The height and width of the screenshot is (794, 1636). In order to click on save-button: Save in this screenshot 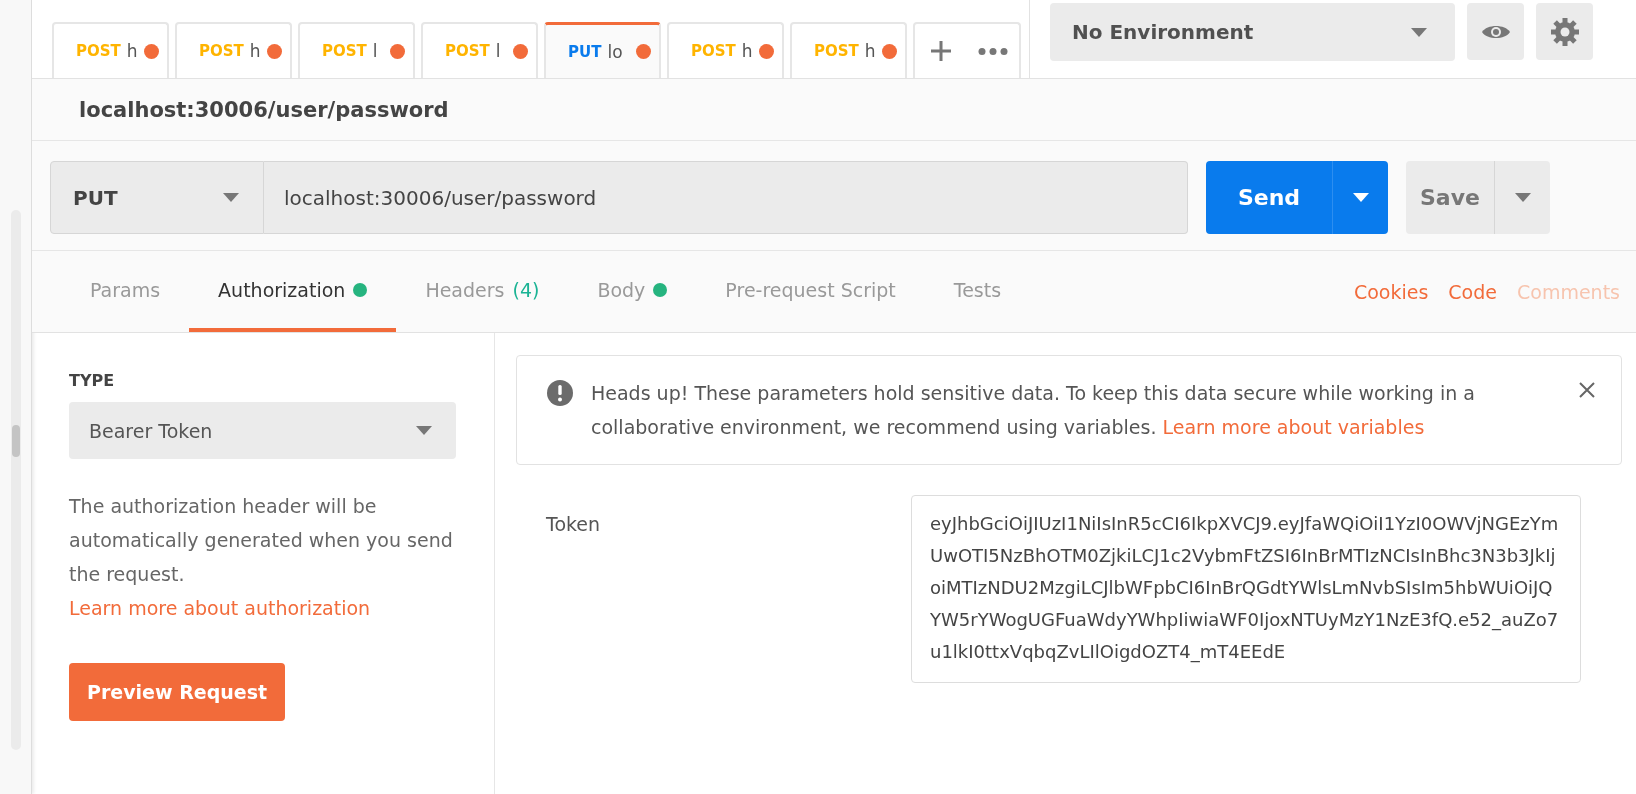, I will do `click(1450, 197)`.